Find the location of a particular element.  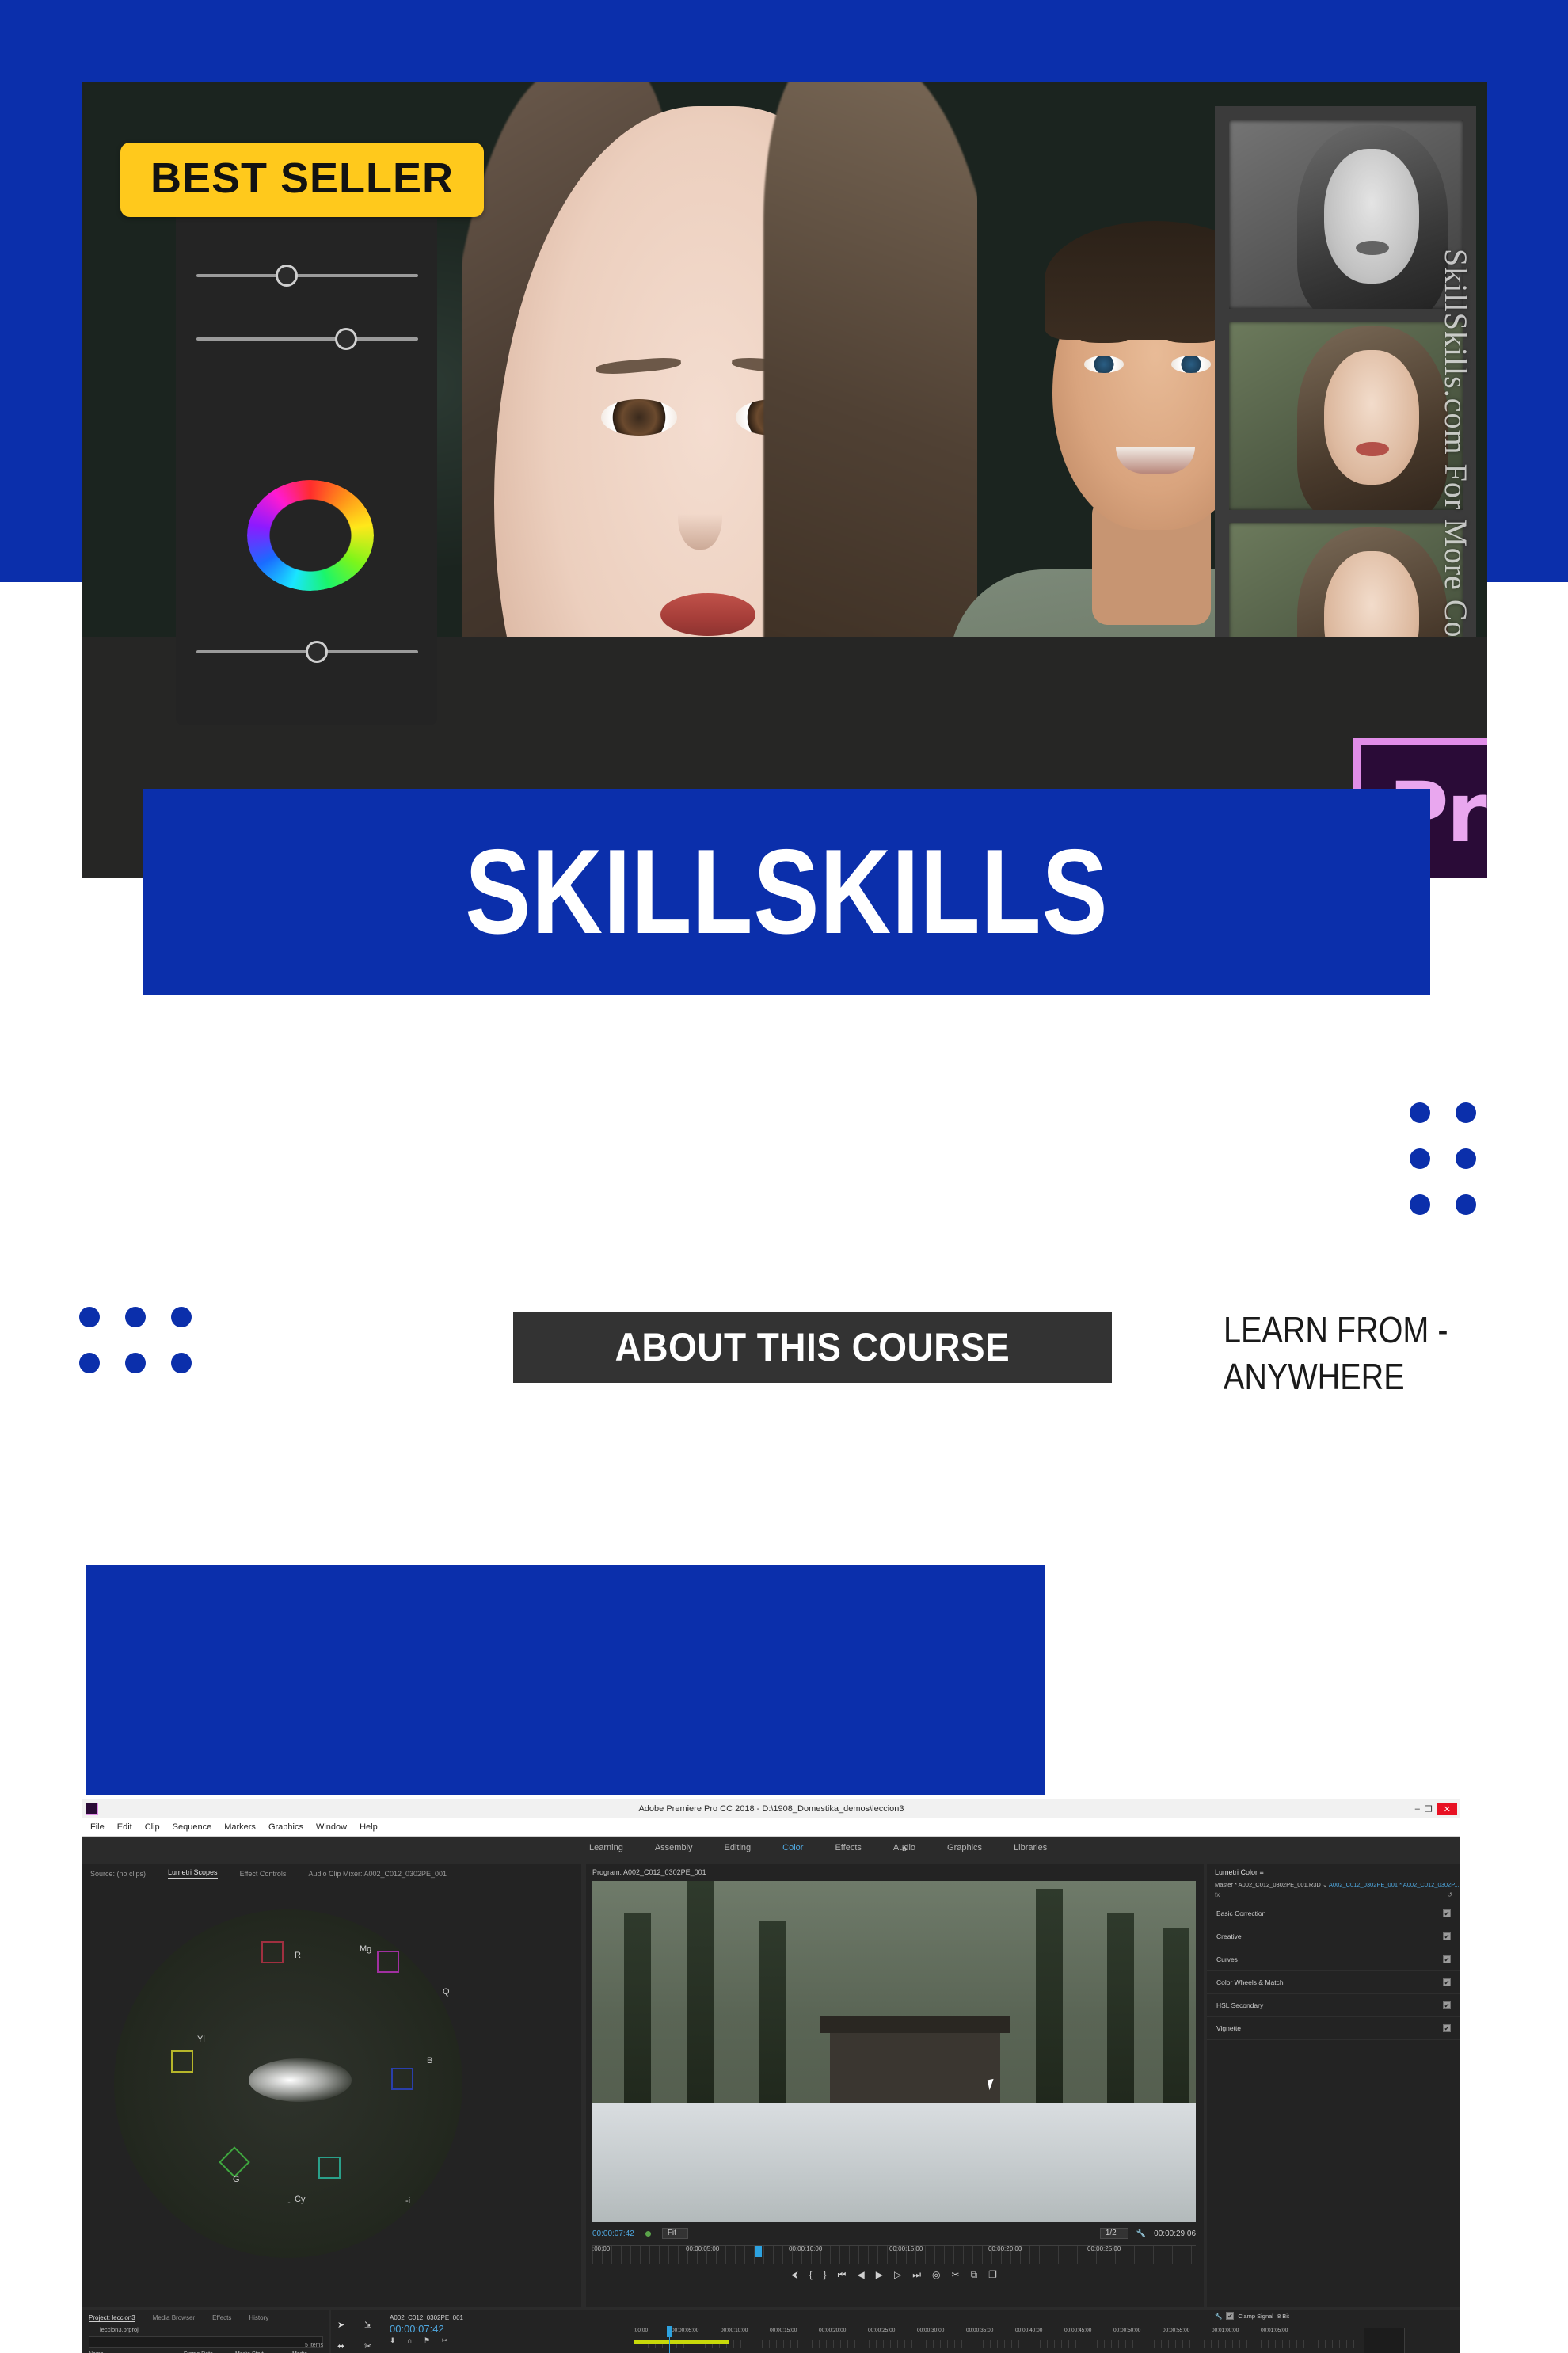

tab-libraries: Libraries is located at coordinates (1030, 1847).